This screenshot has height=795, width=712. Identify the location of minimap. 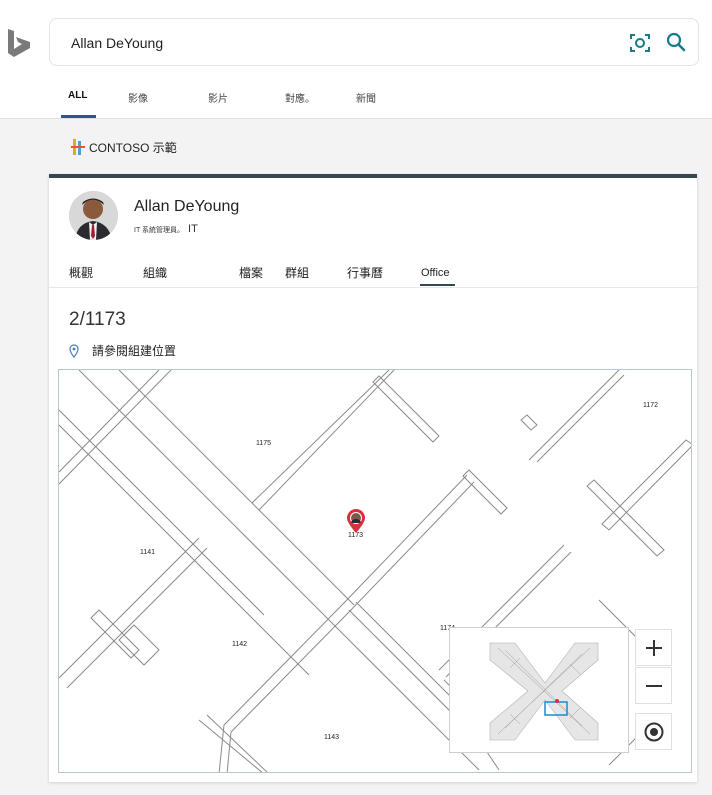
(539, 690).